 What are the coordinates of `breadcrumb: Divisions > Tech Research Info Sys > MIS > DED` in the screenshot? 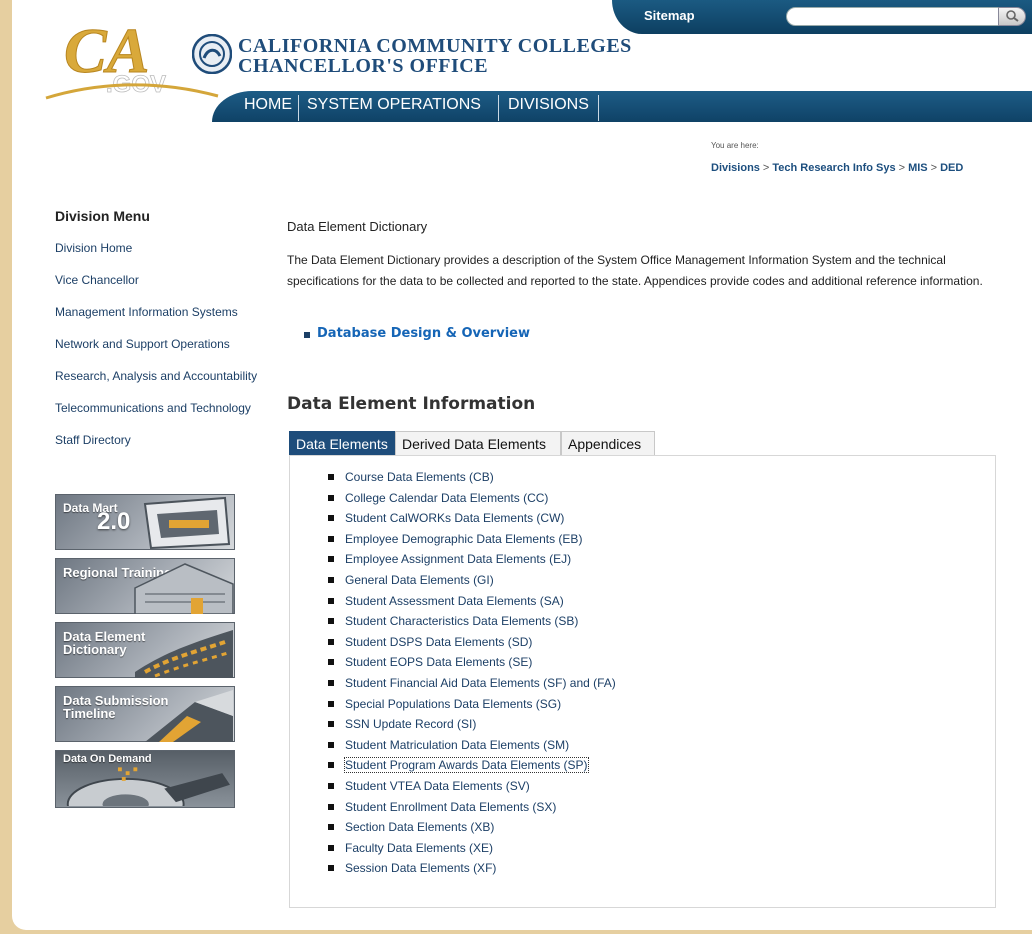 It's located at (837, 168).